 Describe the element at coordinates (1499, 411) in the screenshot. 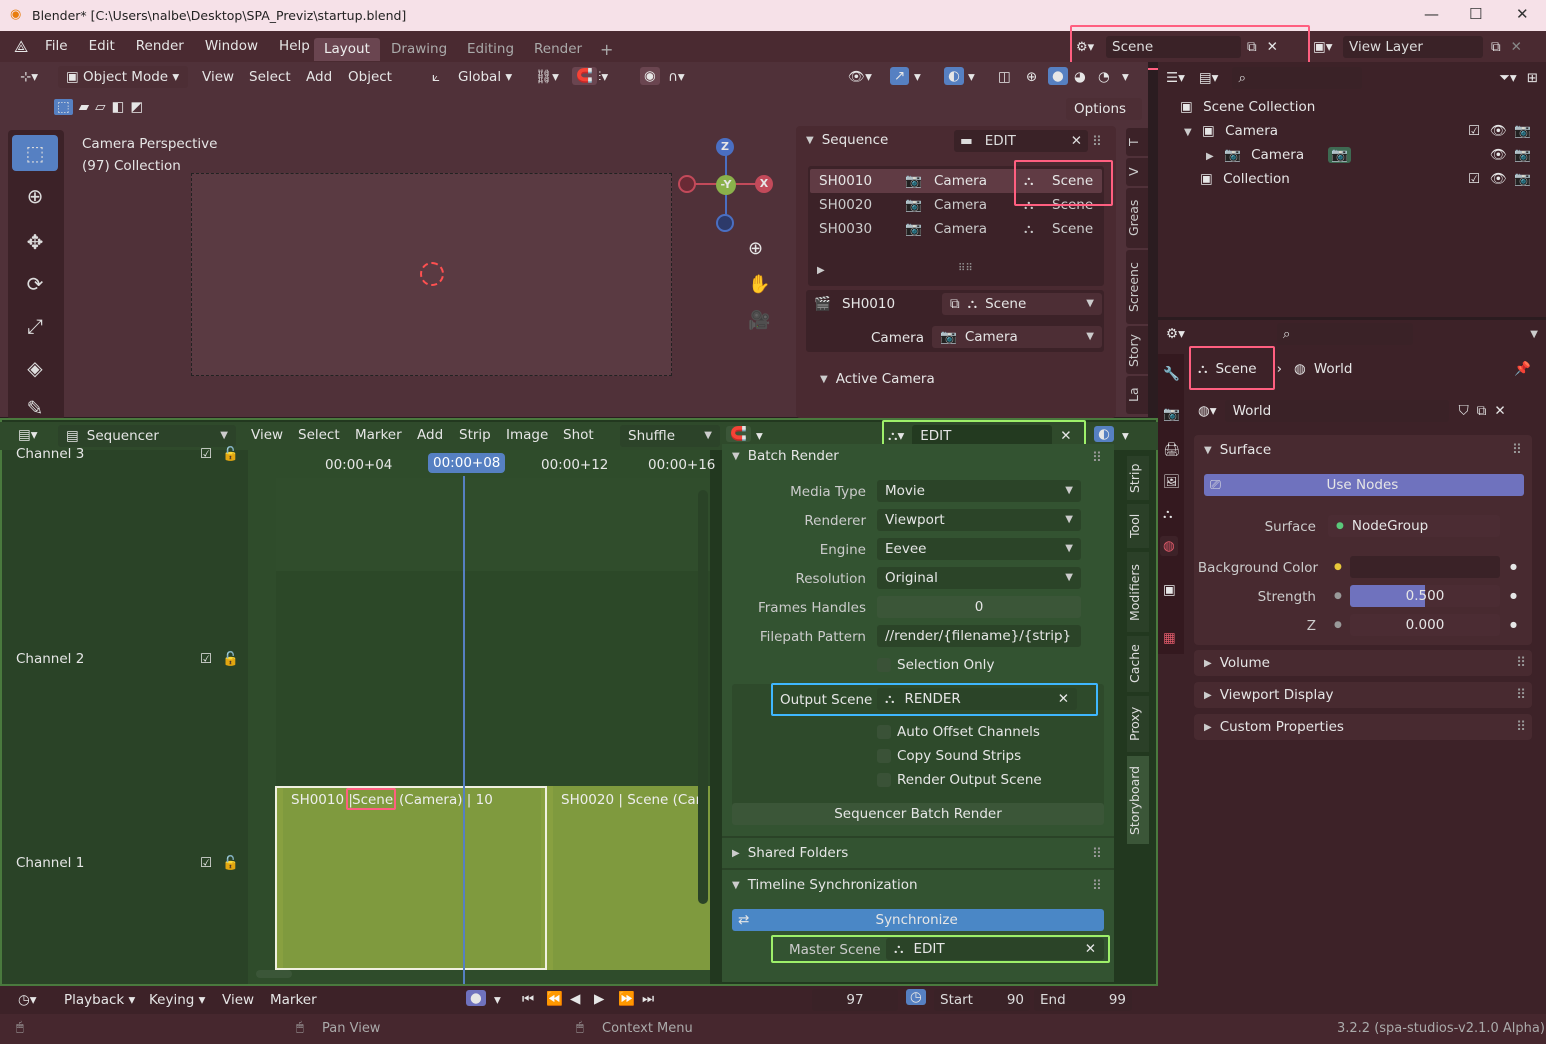

I see `unlink-world-icon: ✕` at that location.